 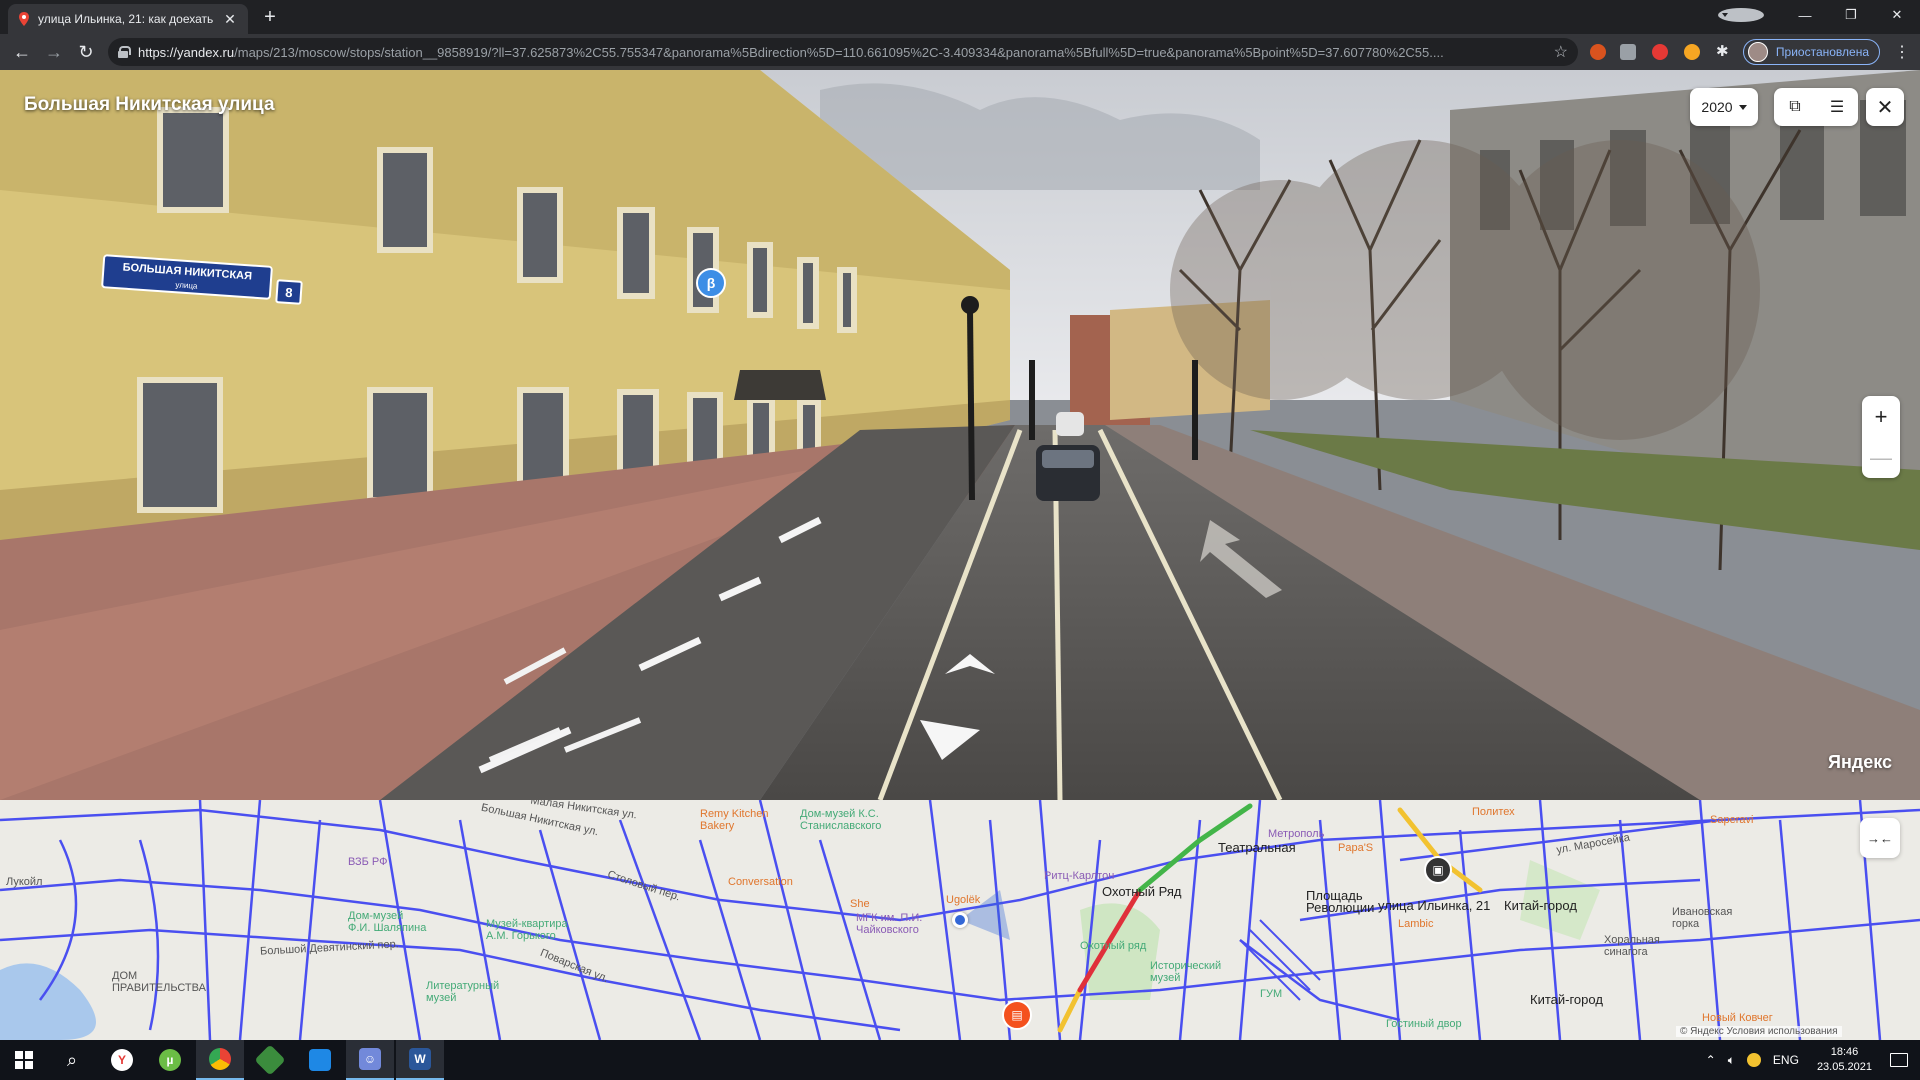 I want to click on clock: 18:46 23.05.2021, so click(x=1844, y=1060).